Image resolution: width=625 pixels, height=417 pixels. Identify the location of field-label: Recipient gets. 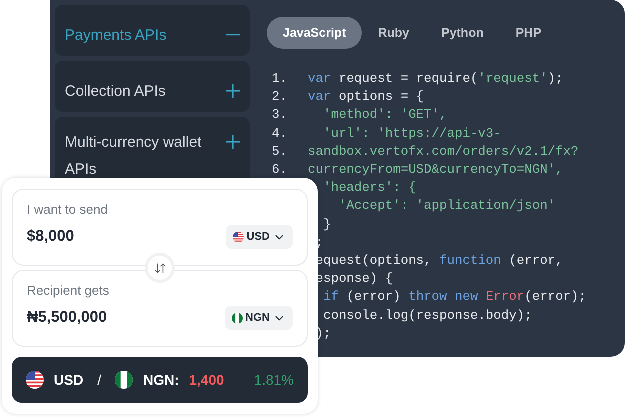
(68, 290).